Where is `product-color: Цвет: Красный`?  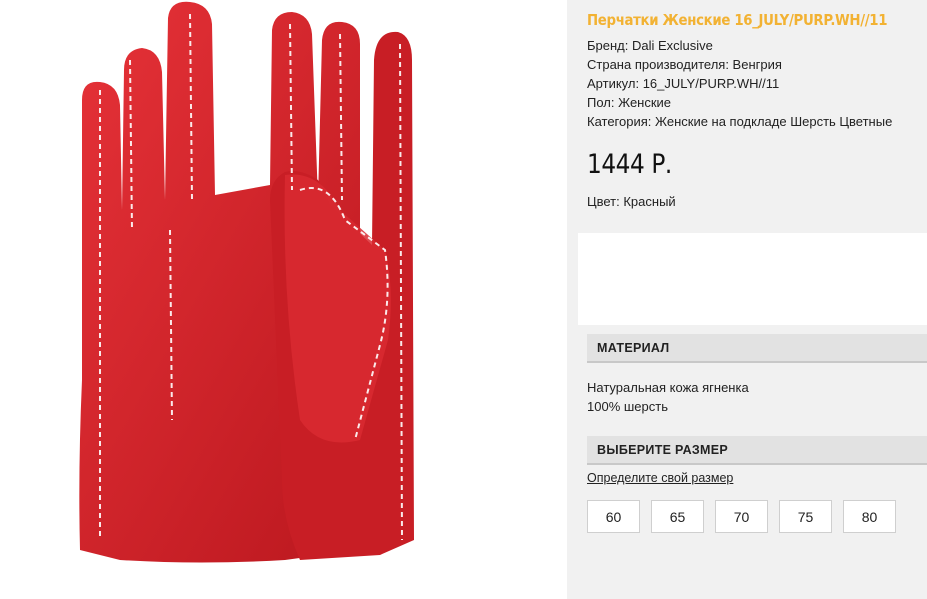
product-color: Цвет: Красный is located at coordinates (631, 201).